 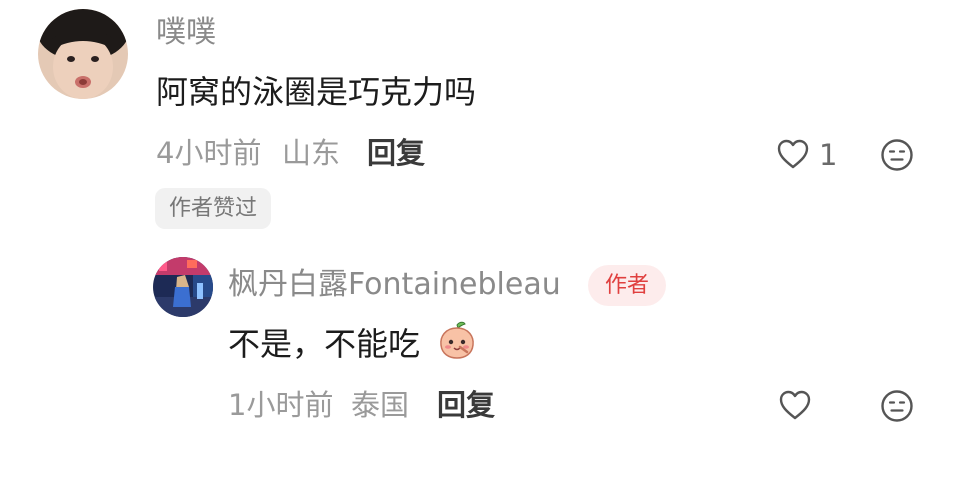 I want to click on reply-text: 不是，不能吃, so click(x=324, y=344).